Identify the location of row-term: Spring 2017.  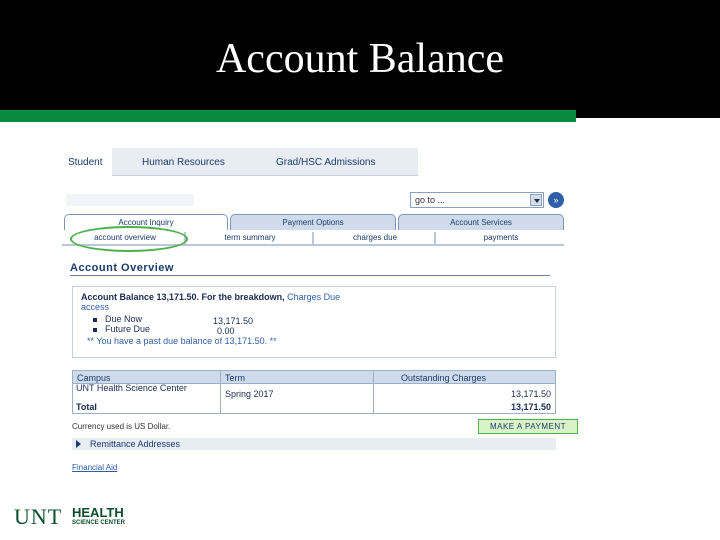
(249, 394).